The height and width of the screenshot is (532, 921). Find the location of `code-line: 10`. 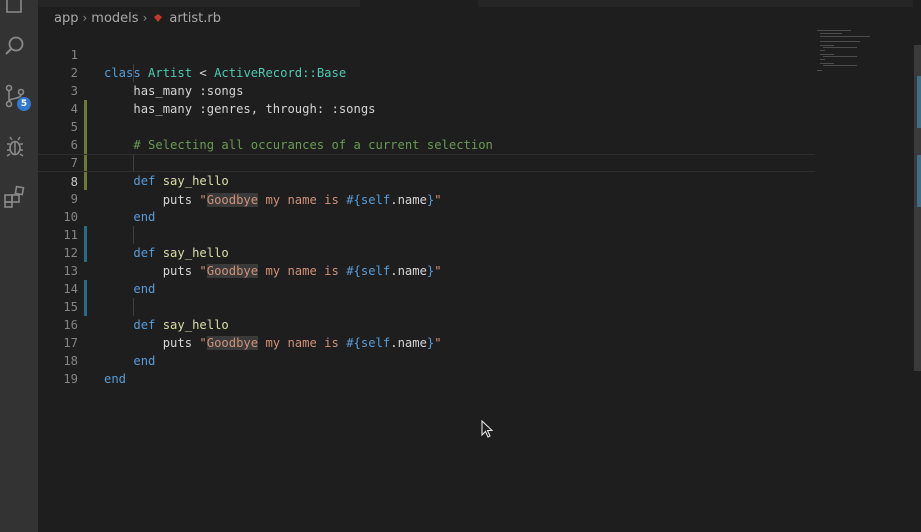

code-line: 10 is located at coordinates (426, 207).